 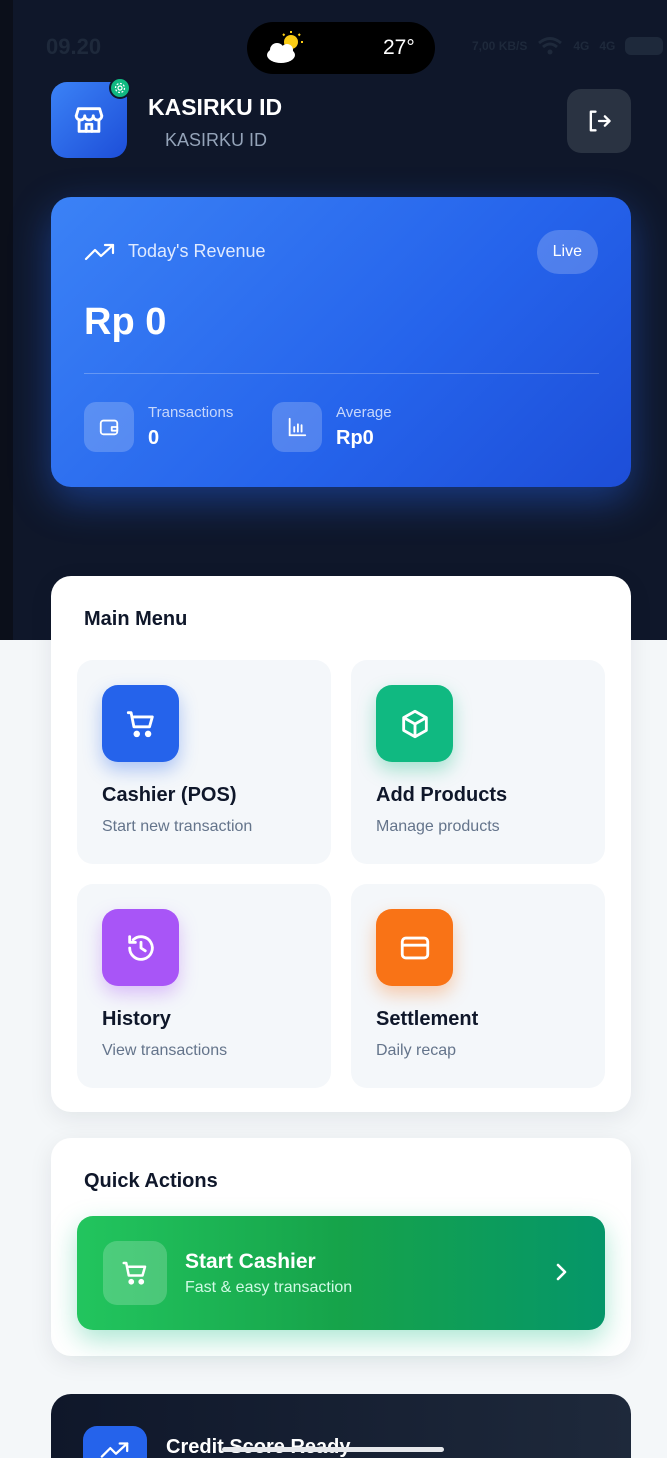 I want to click on transactions-label: Transactions, so click(x=191, y=412).